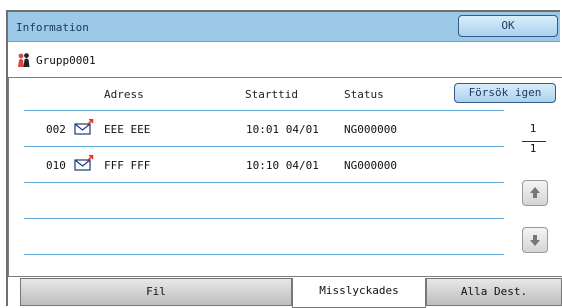 Image resolution: width=562 pixels, height=308 pixels. I want to click on column-header-status: Status, so click(364, 94).